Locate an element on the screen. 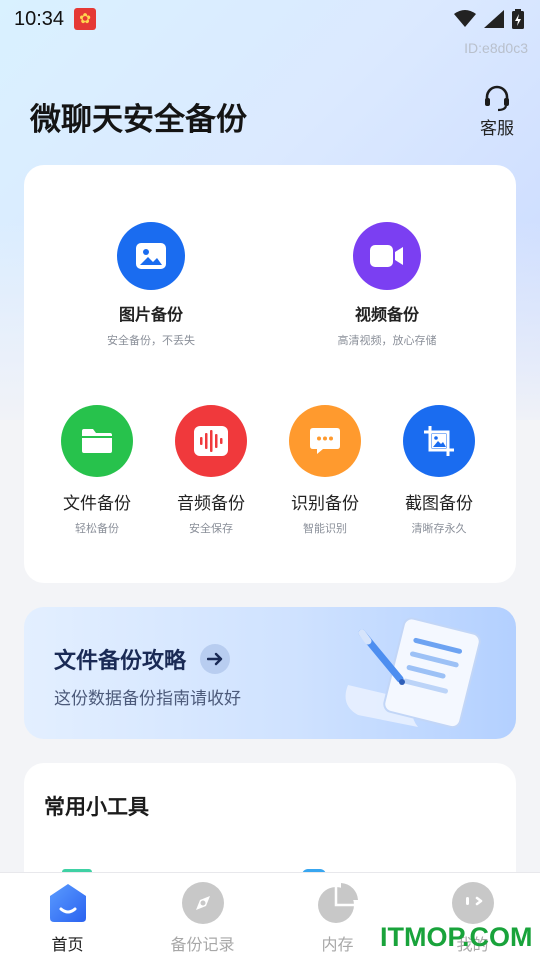 This screenshot has width=540, height=960. recognition-backup-icon-circle is located at coordinates (325, 441).